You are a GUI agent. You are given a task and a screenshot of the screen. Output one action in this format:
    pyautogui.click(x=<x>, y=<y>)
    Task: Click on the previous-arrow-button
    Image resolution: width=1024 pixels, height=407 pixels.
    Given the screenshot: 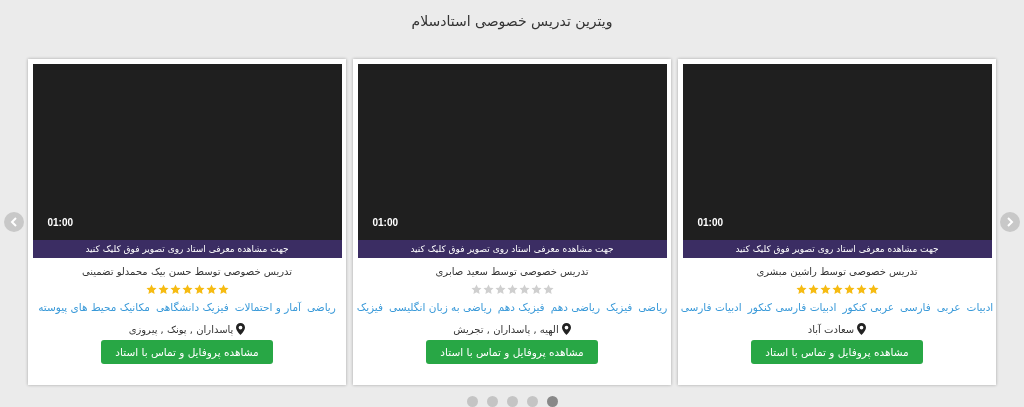 What is the action you would take?
    pyautogui.click(x=14, y=222)
    